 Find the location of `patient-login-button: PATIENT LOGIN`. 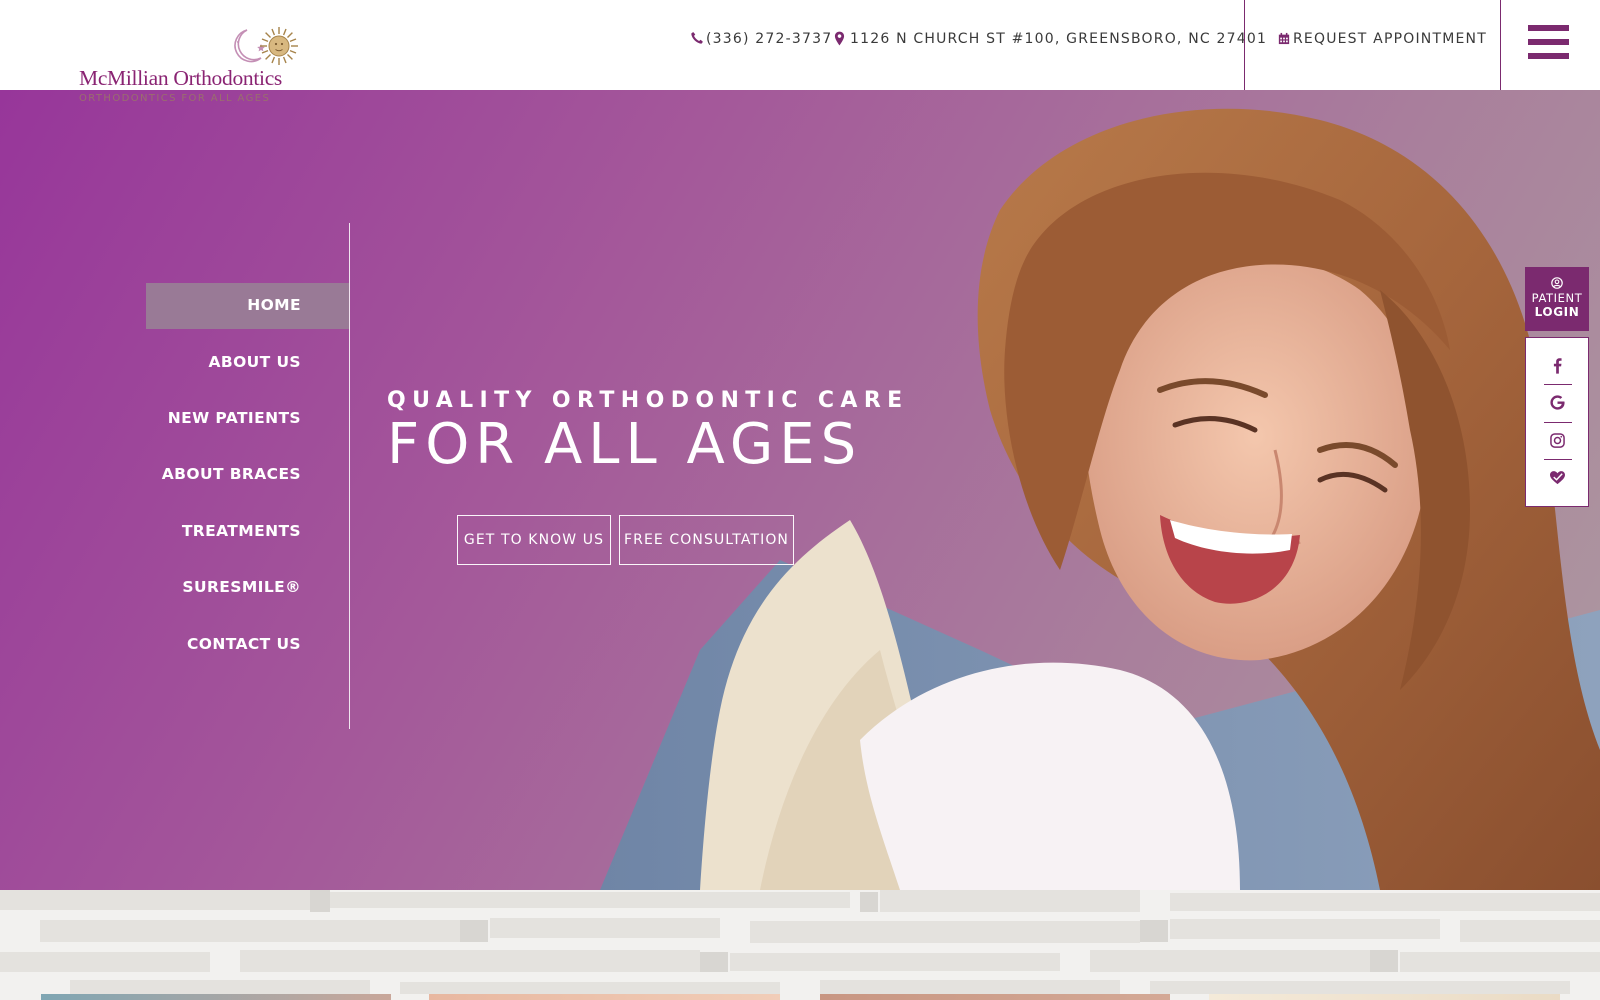

patient-login-button: PATIENT LOGIN is located at coordinates (1557, 299).